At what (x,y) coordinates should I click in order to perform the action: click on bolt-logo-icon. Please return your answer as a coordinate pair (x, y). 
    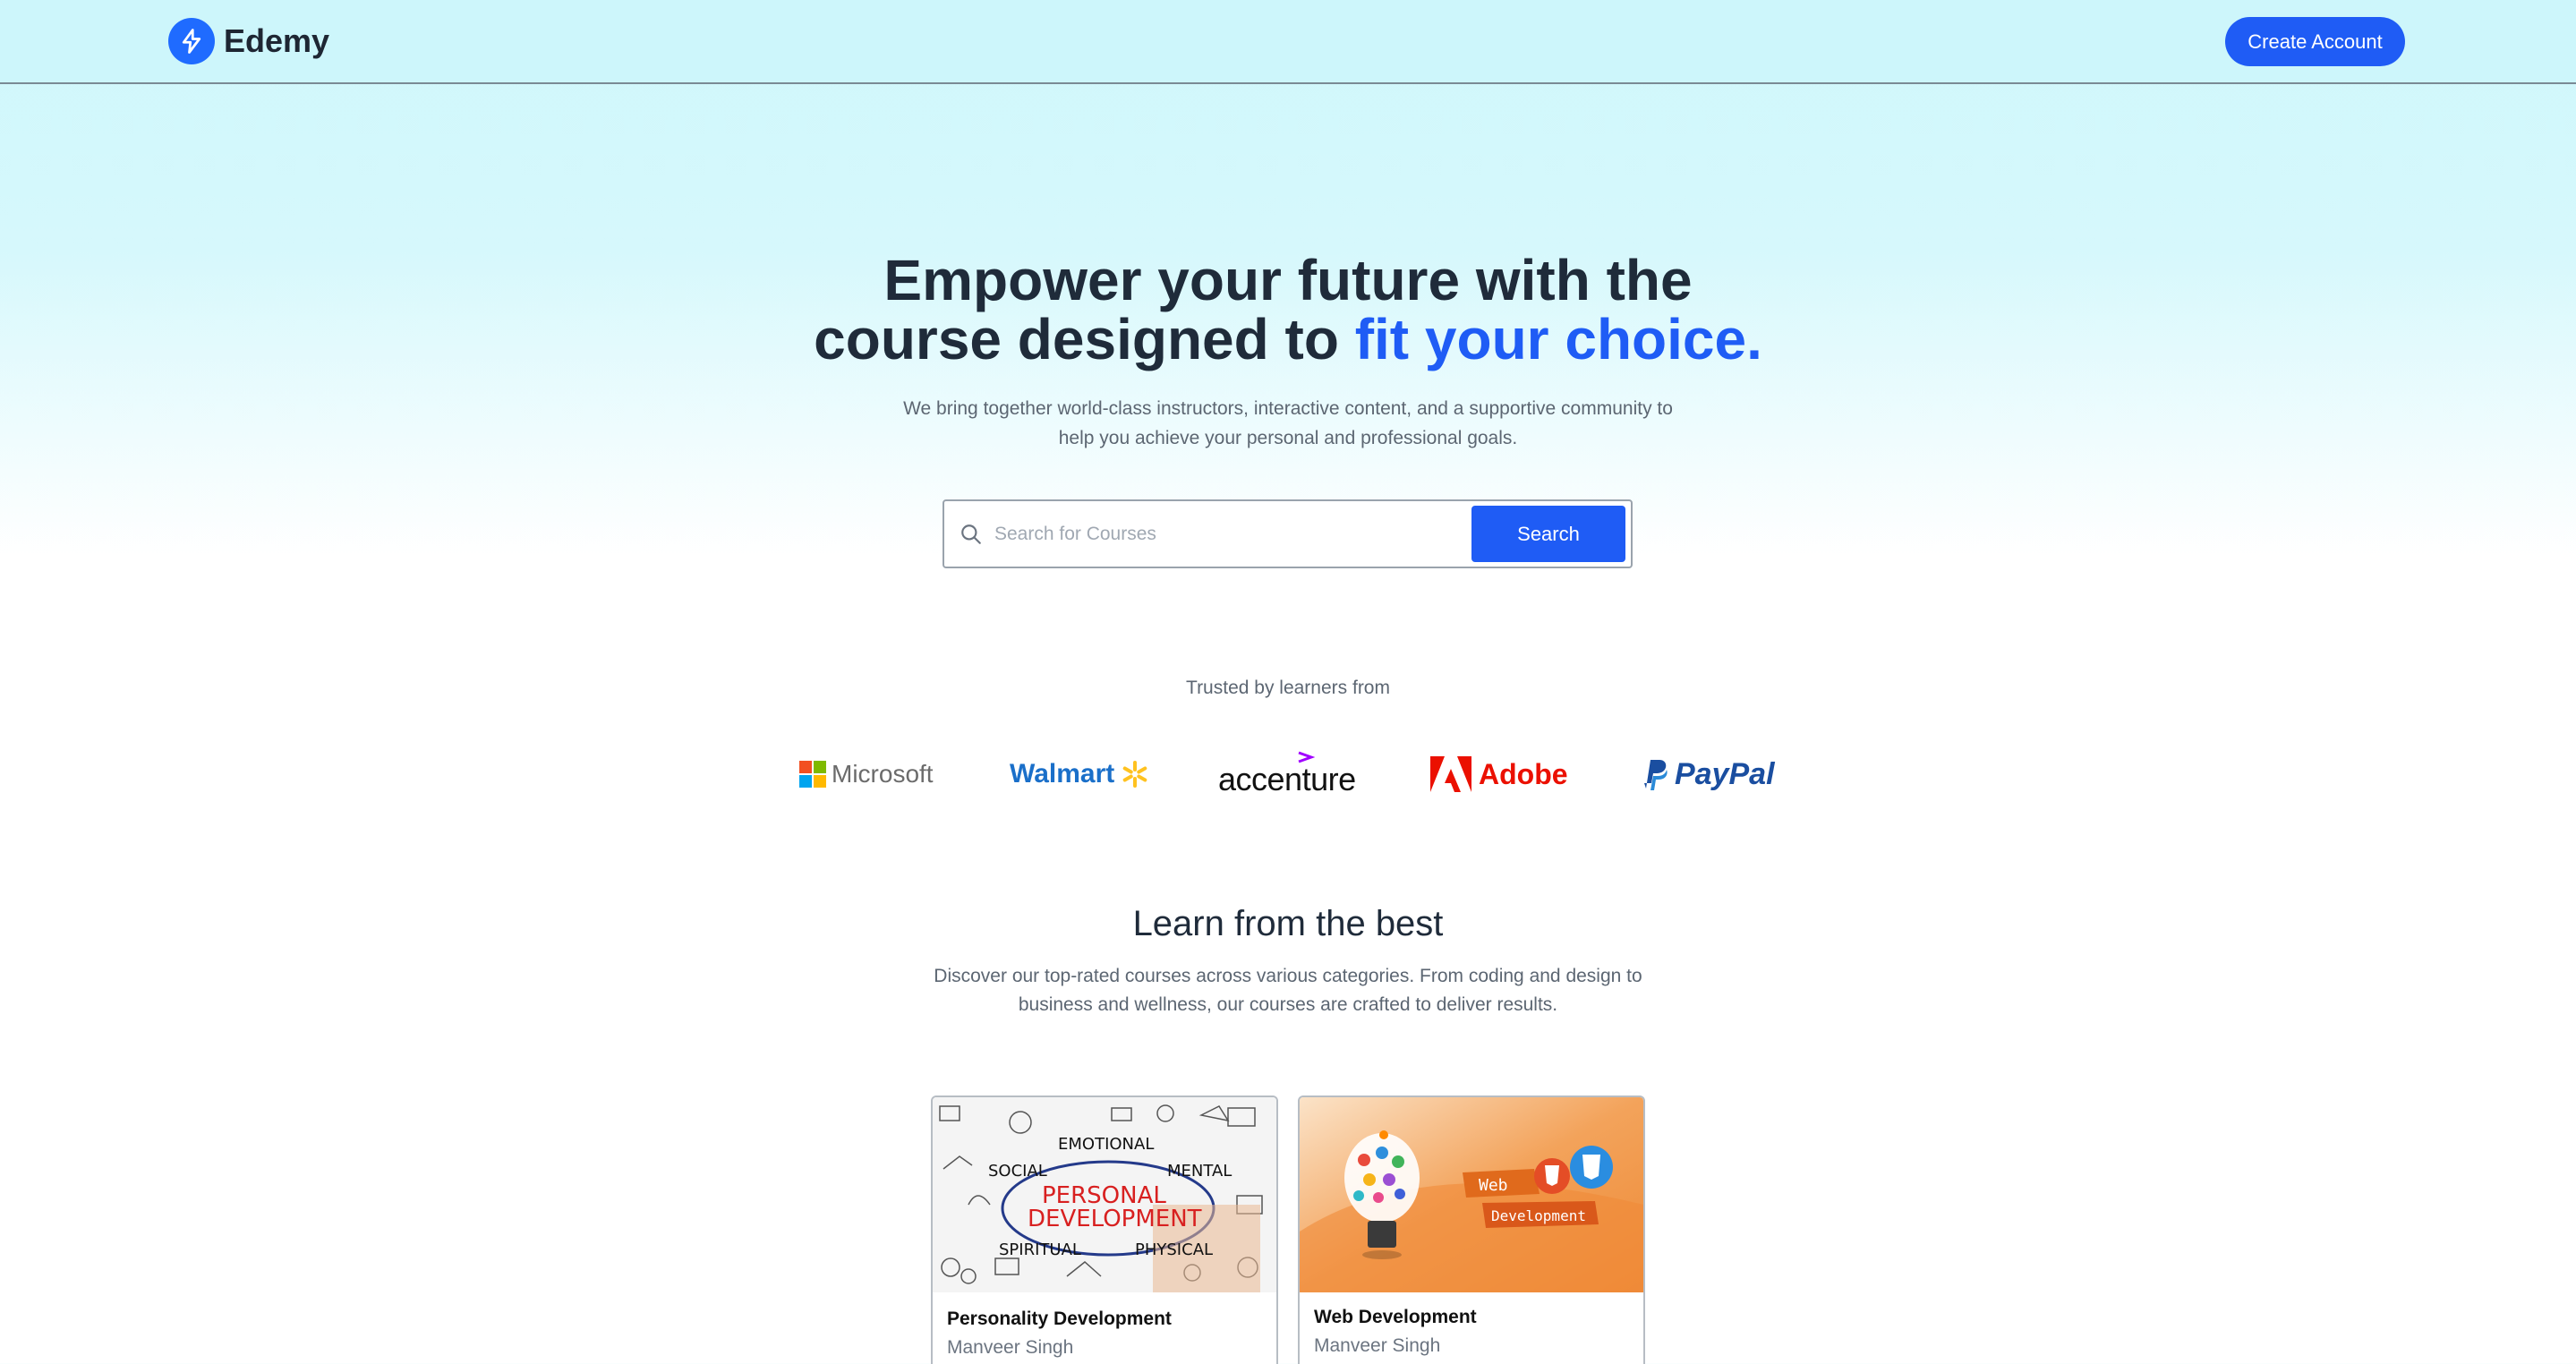
    Looking at the image, I should click on (191, 41).